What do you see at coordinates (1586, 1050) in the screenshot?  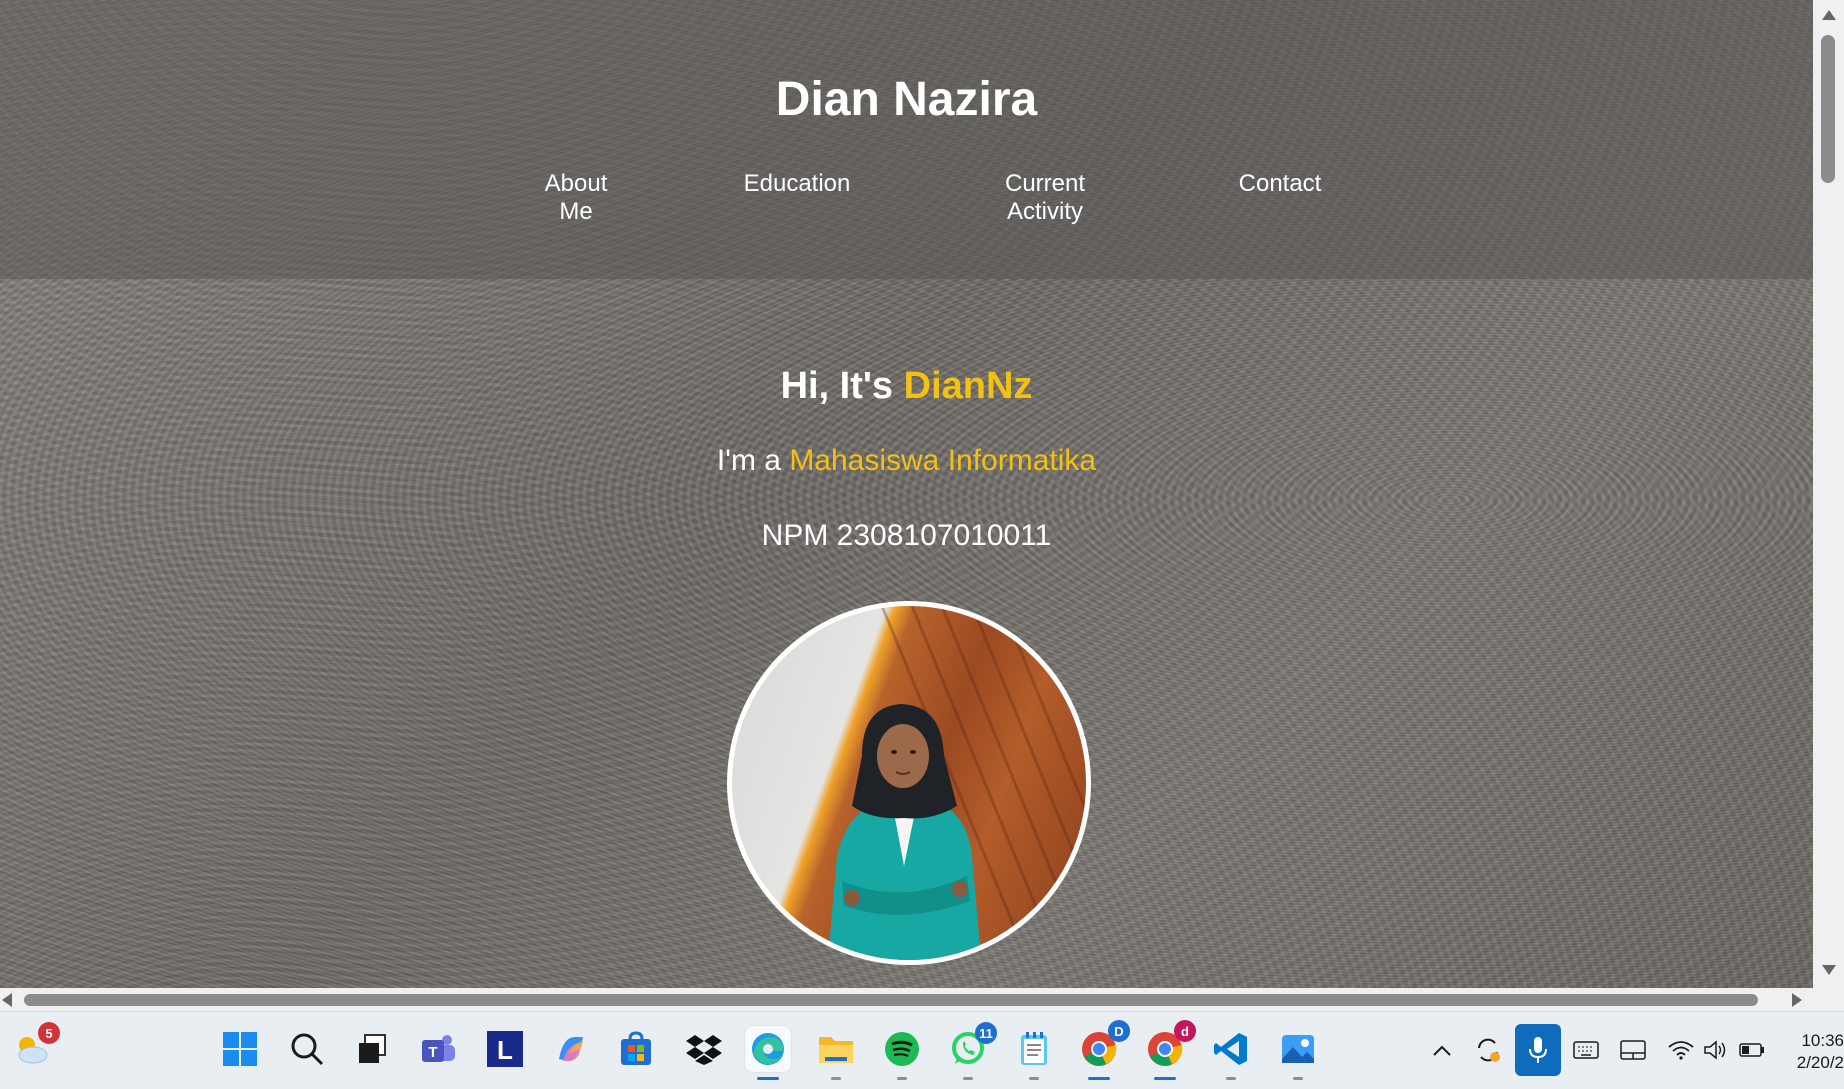 I see `keyboard-icon` at bounding box center [1586, 1050].